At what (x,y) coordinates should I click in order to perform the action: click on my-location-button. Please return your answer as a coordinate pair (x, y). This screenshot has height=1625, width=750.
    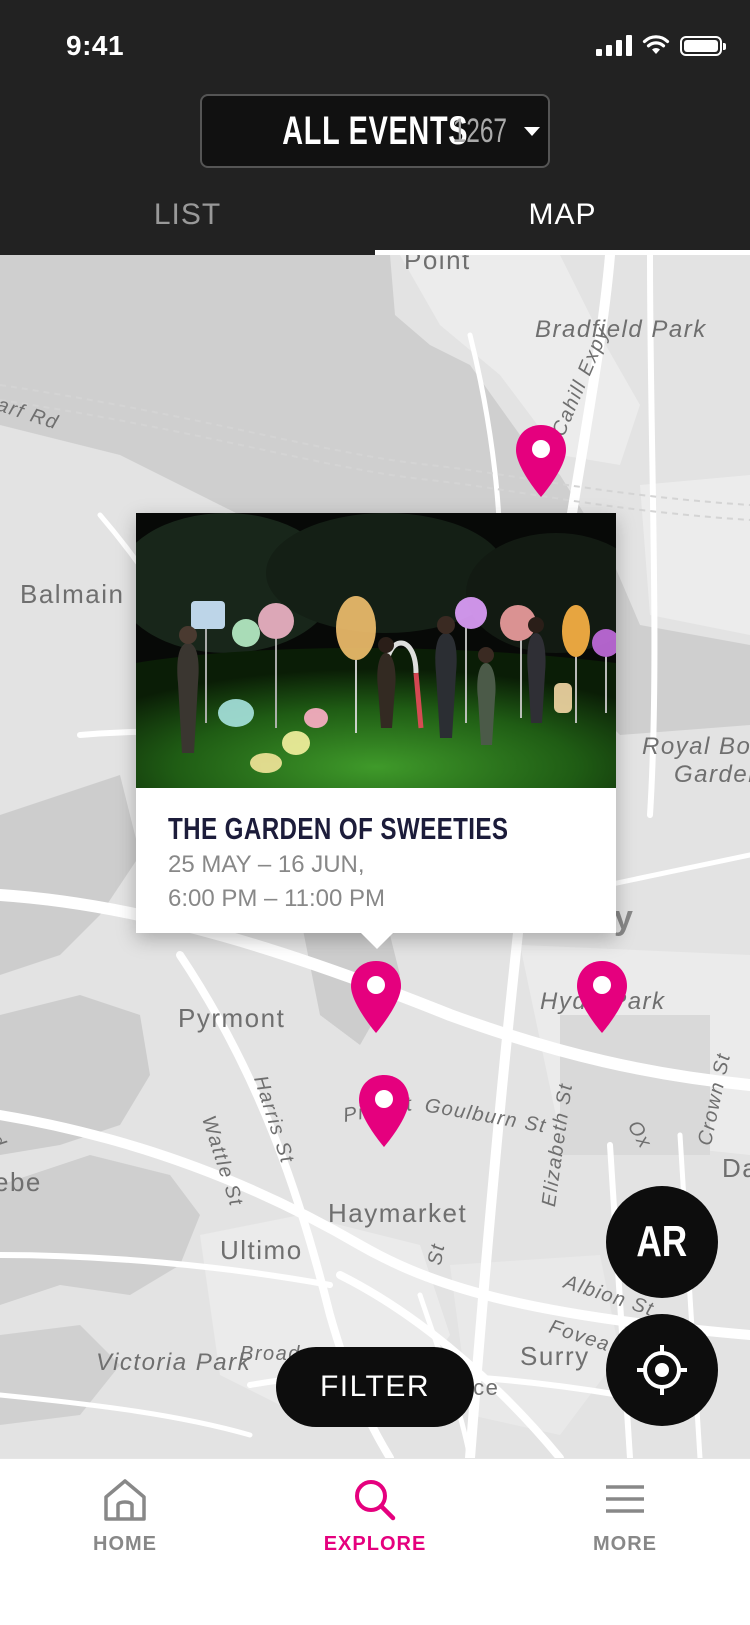
    Looking at the image, I should click on (662, 1370).